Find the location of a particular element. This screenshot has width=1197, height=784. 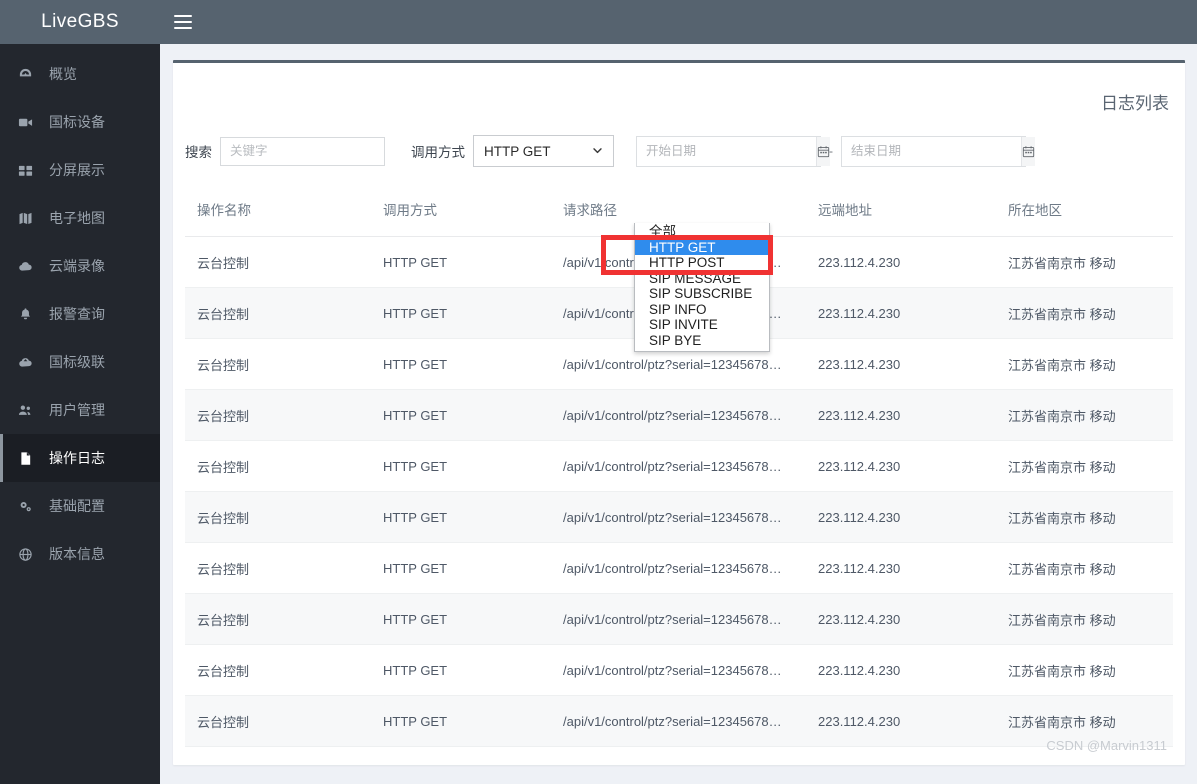

dropdown-option: HTTP POST is located at coordinates (702, 263).